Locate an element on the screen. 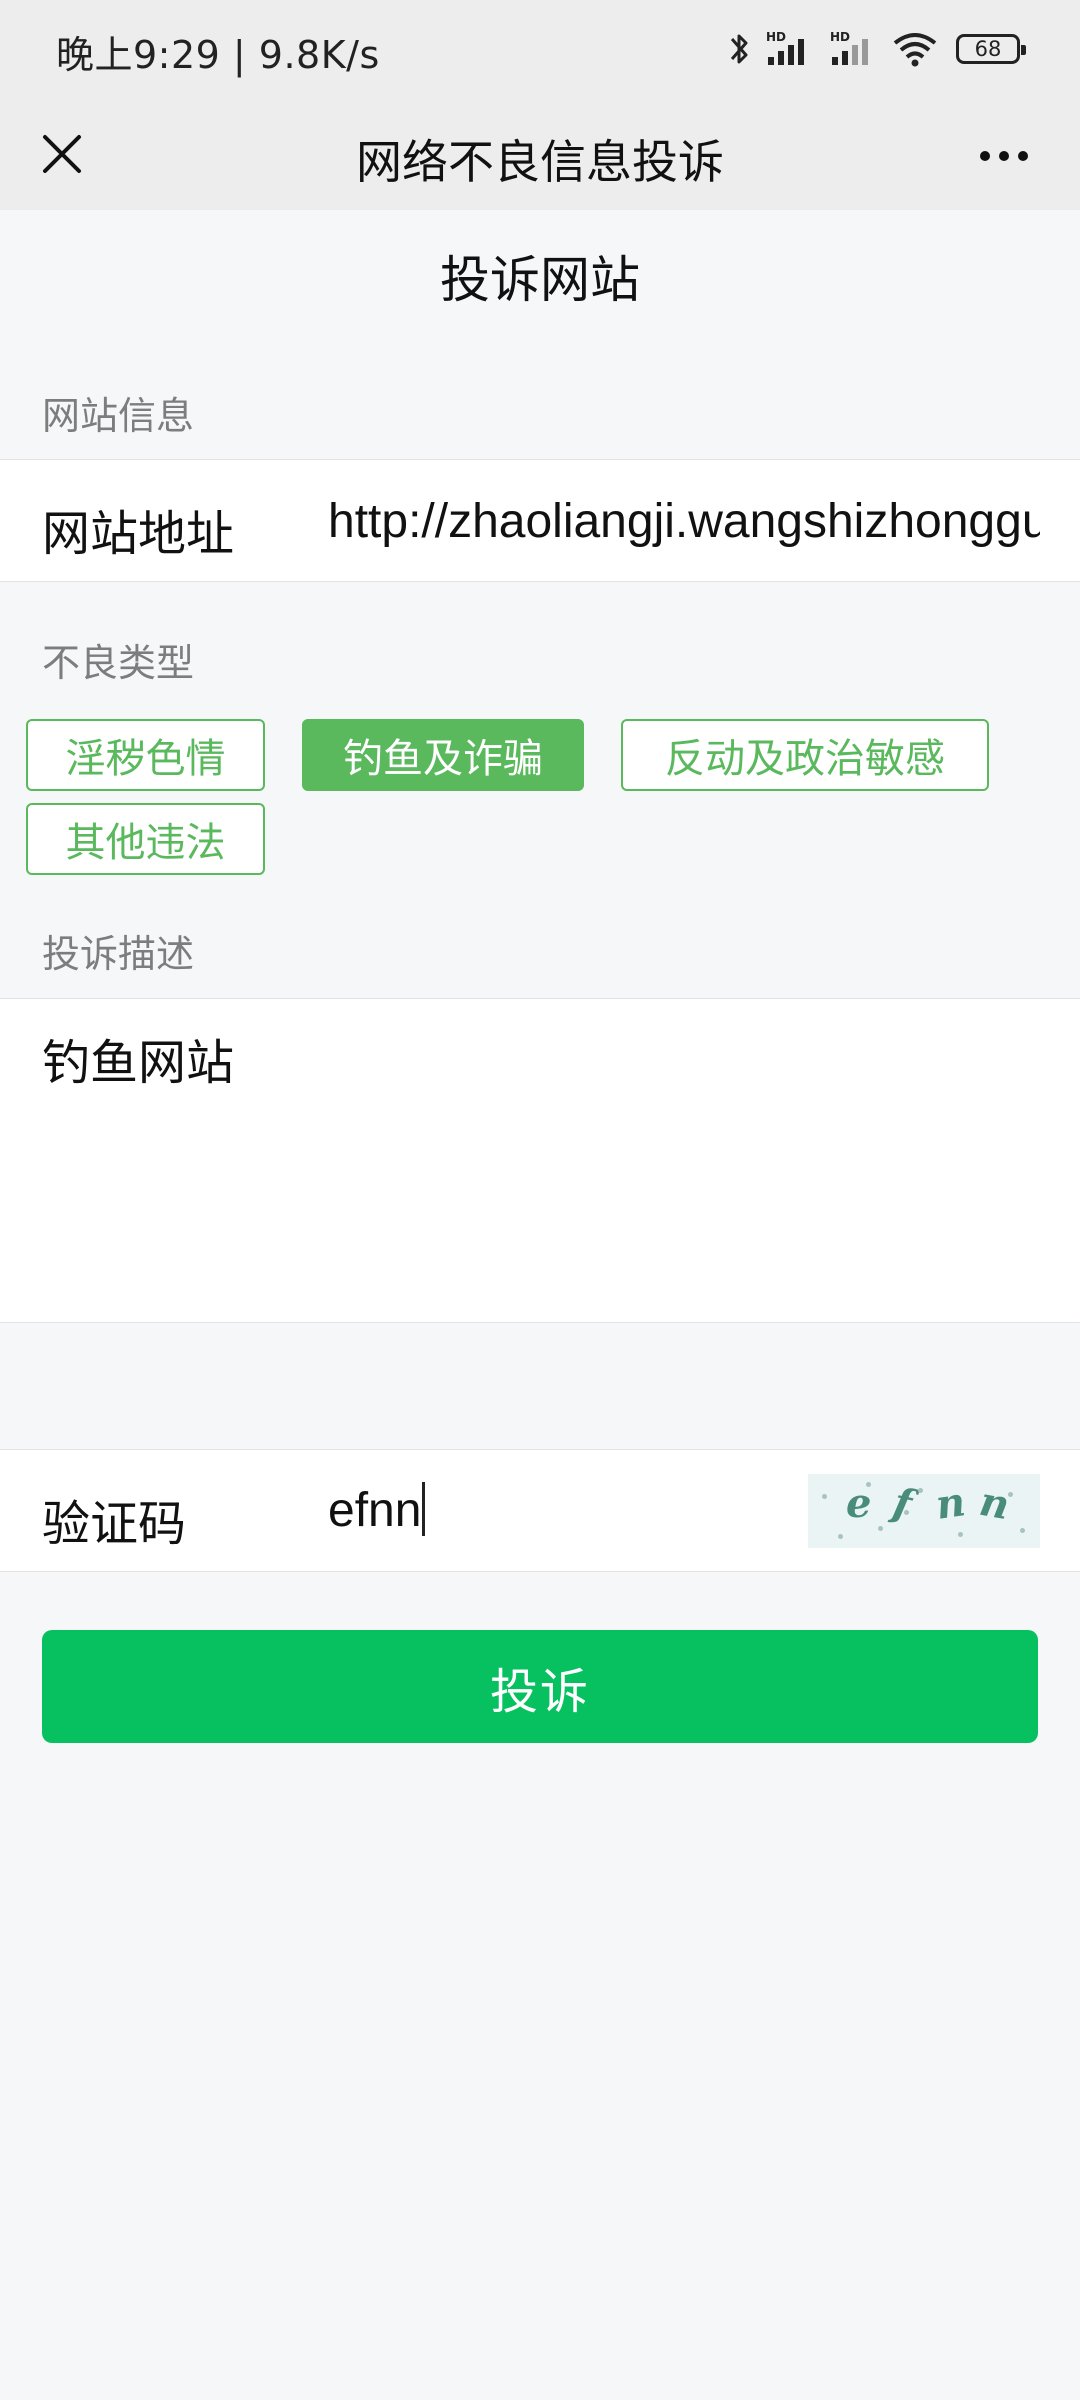 The width and height of the screenshot is (1080, 2400). bluetooth-icon is located at coordinates (739, 49).